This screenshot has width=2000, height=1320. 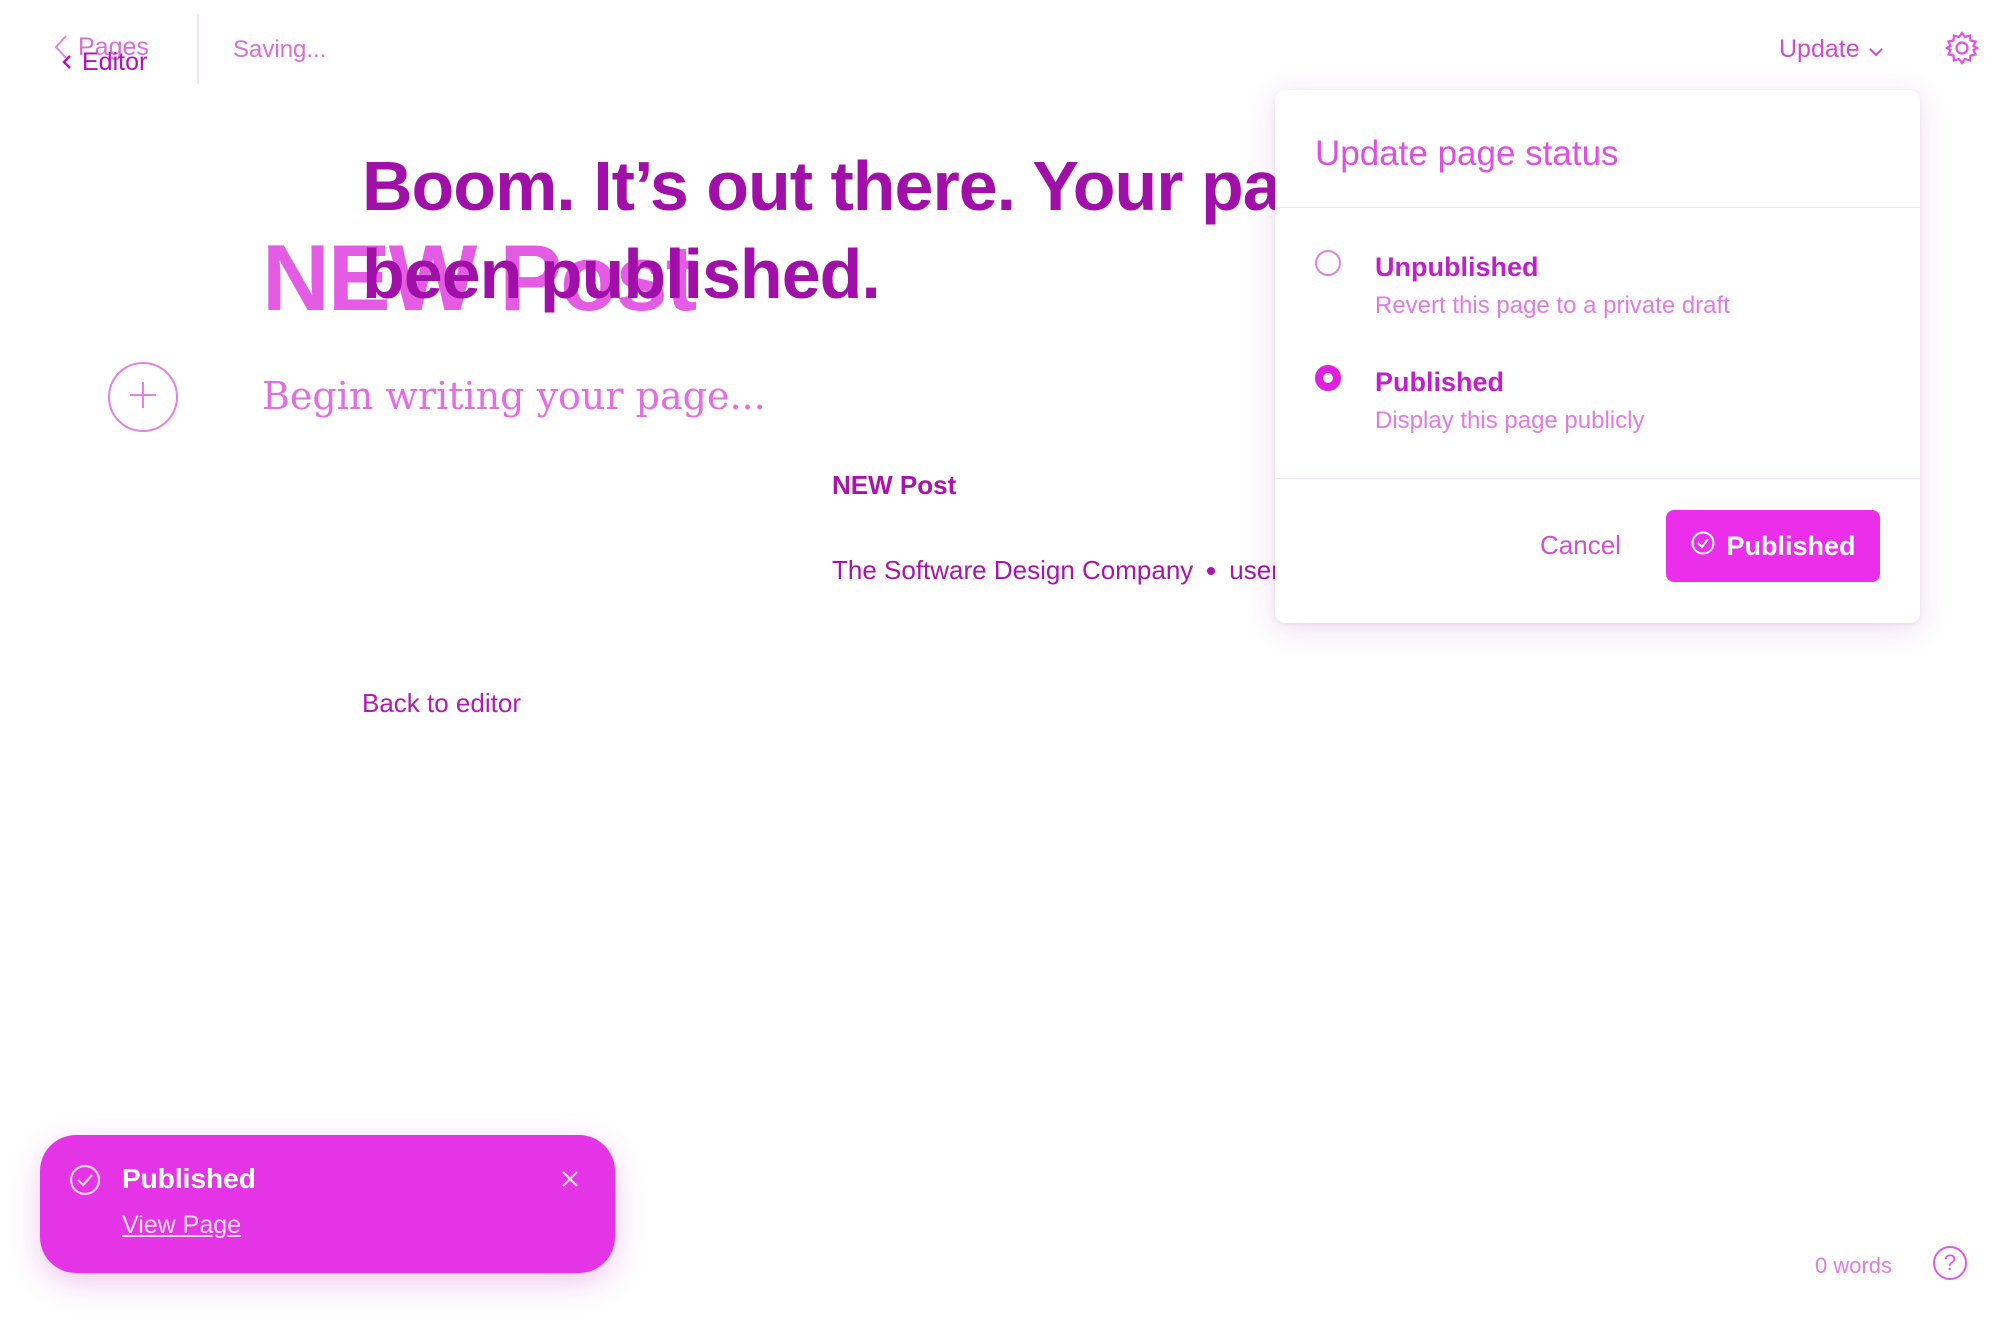 I want to click on view-page-link: View Page, so click(x=181, y=1225).